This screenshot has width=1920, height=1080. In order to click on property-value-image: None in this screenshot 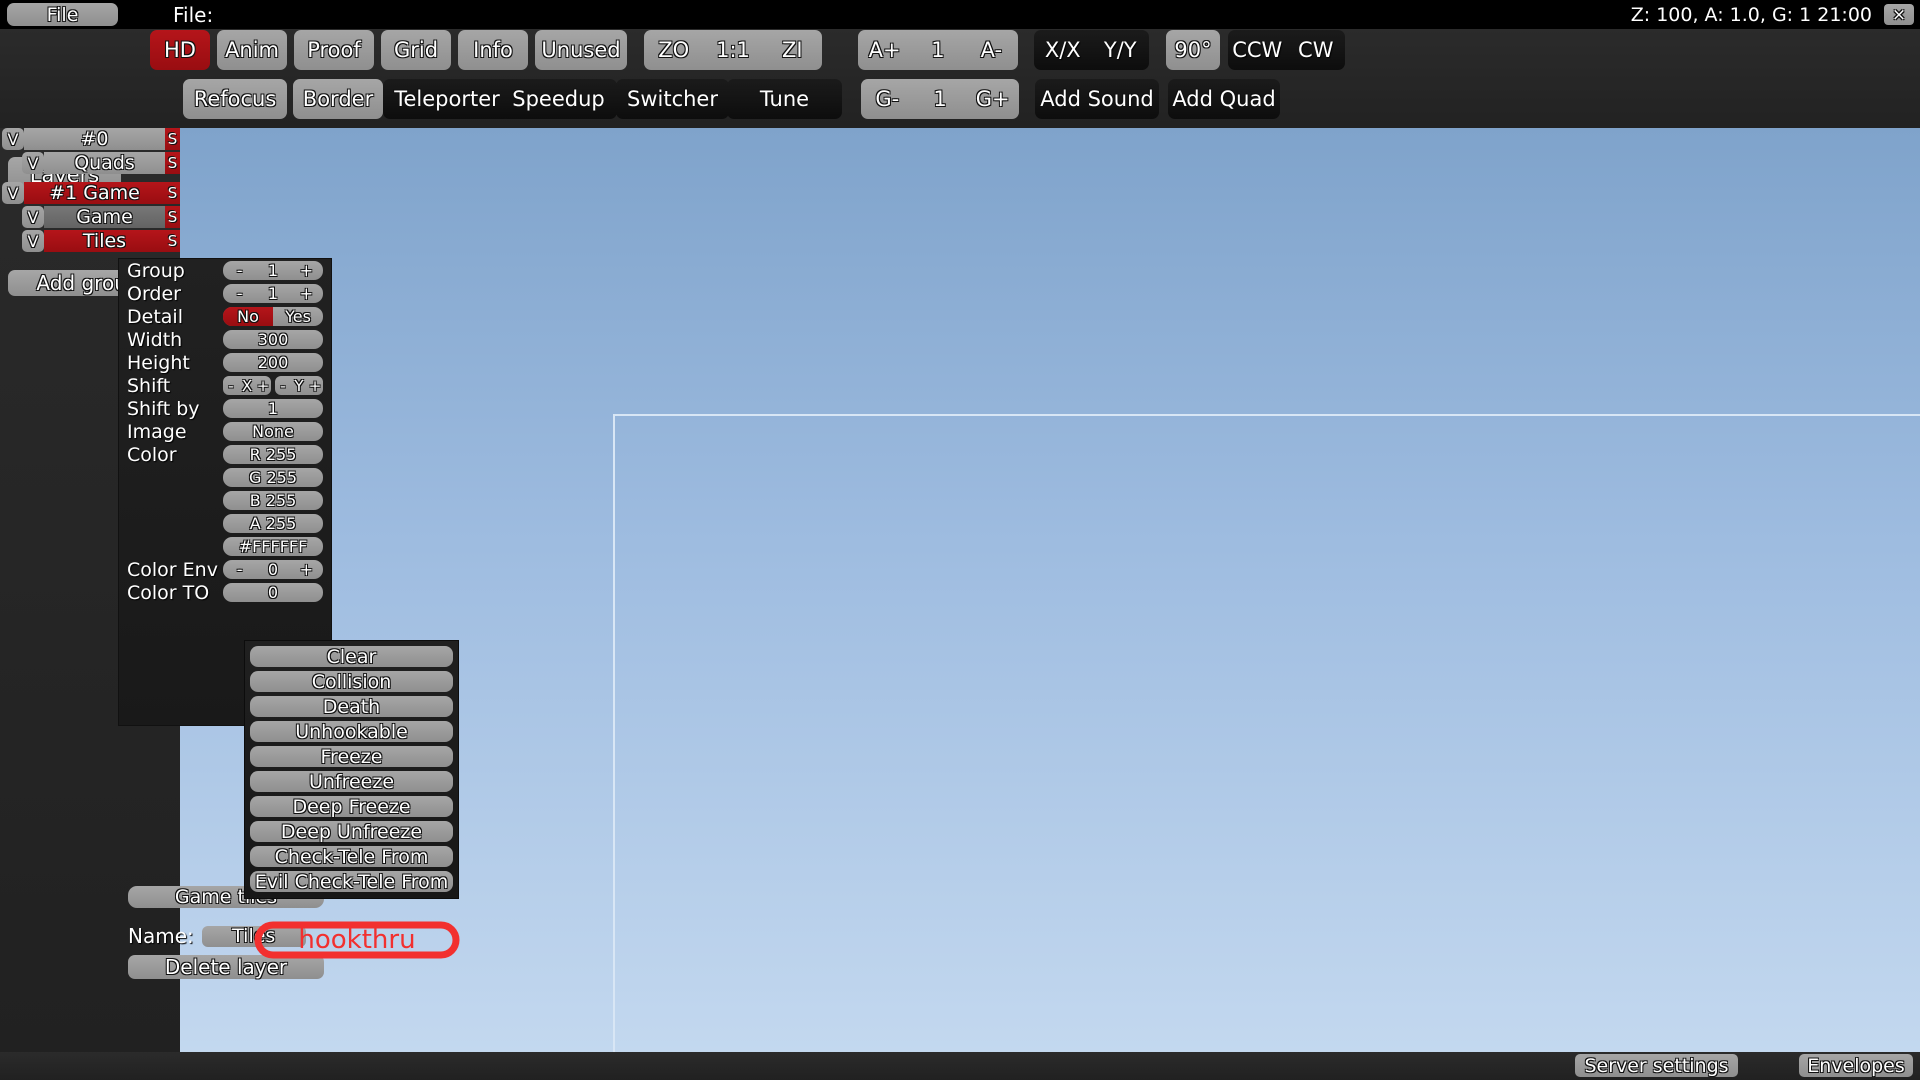, I will do `click(273, 431)`.